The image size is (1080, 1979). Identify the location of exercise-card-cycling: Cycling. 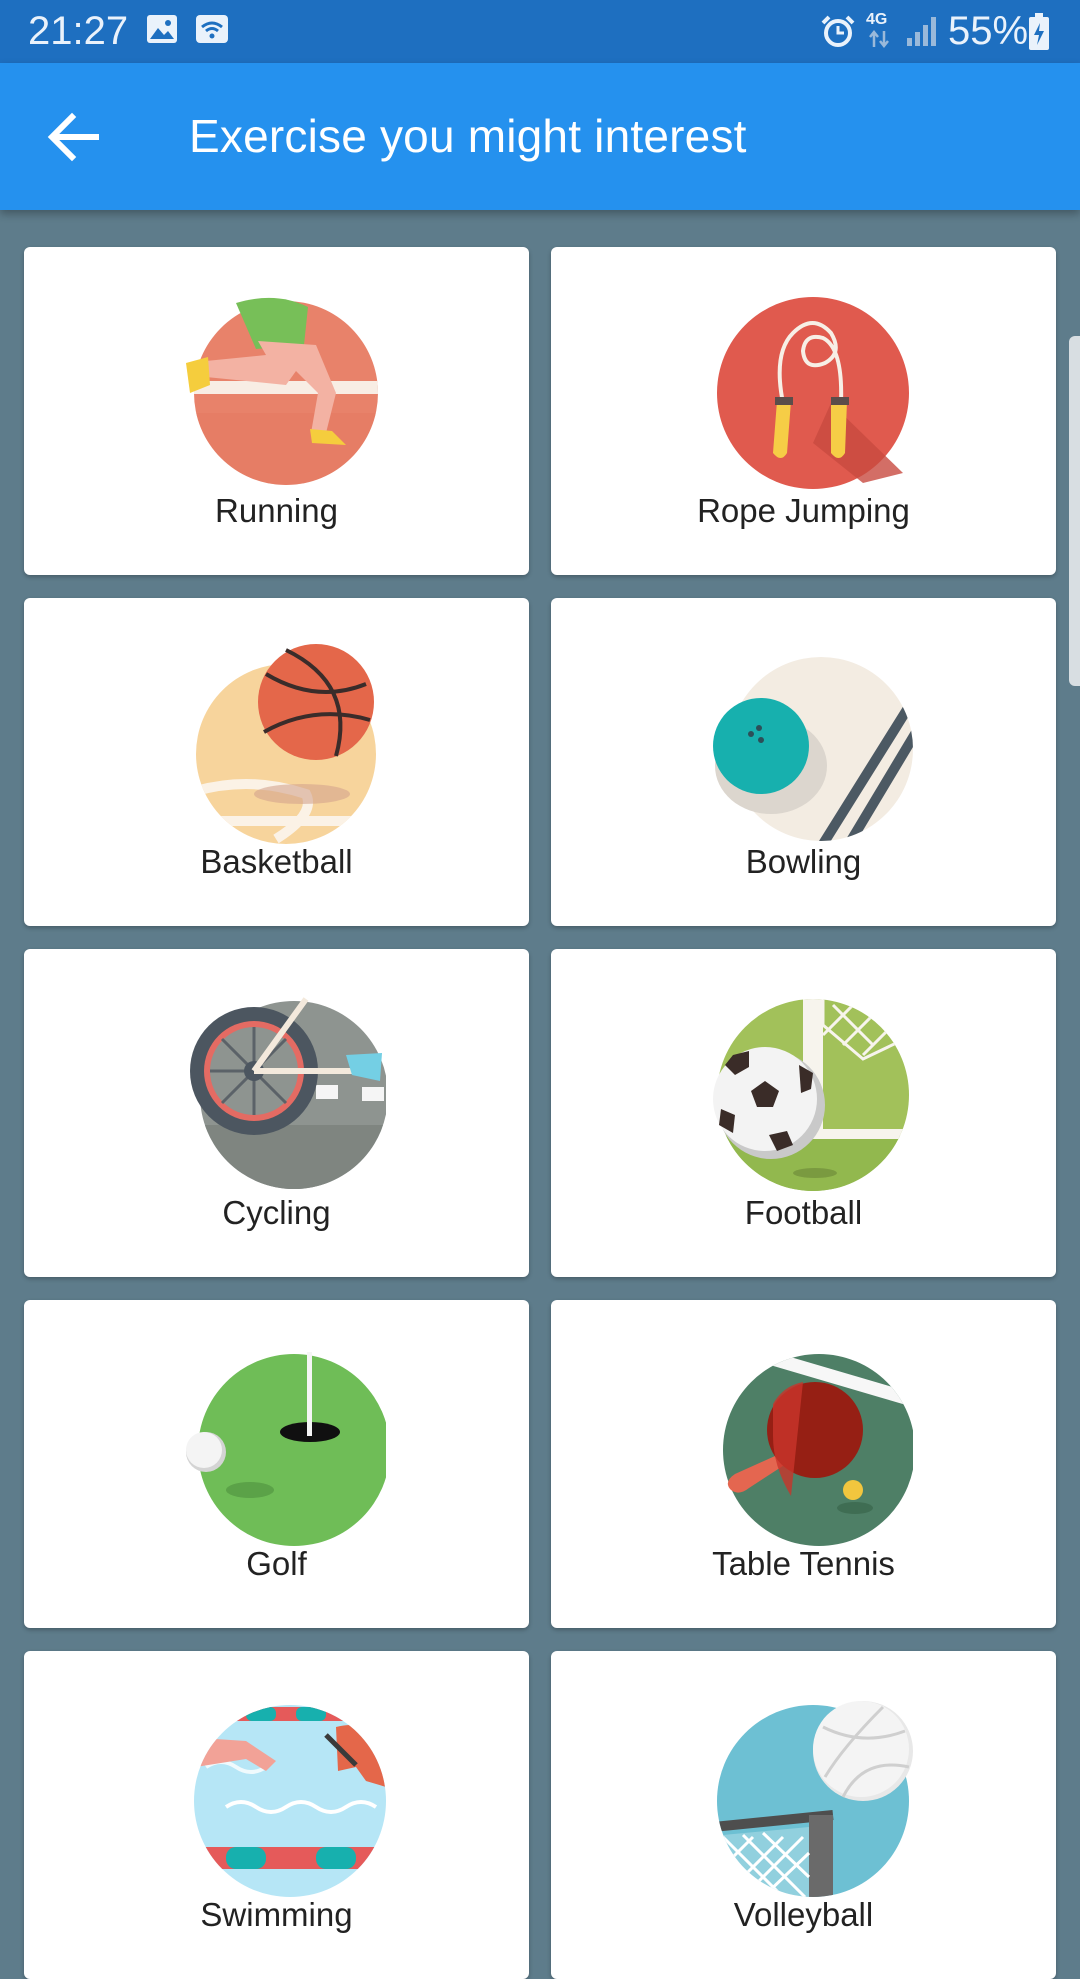
(276, 1113).